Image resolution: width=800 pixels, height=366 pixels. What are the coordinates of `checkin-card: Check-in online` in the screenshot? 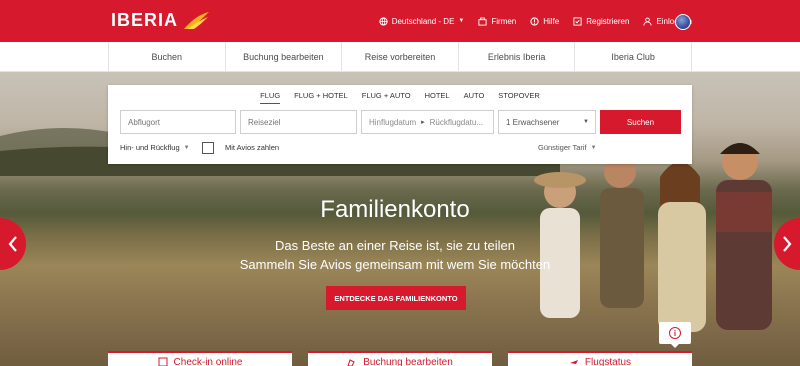 It's located at (200, 358).